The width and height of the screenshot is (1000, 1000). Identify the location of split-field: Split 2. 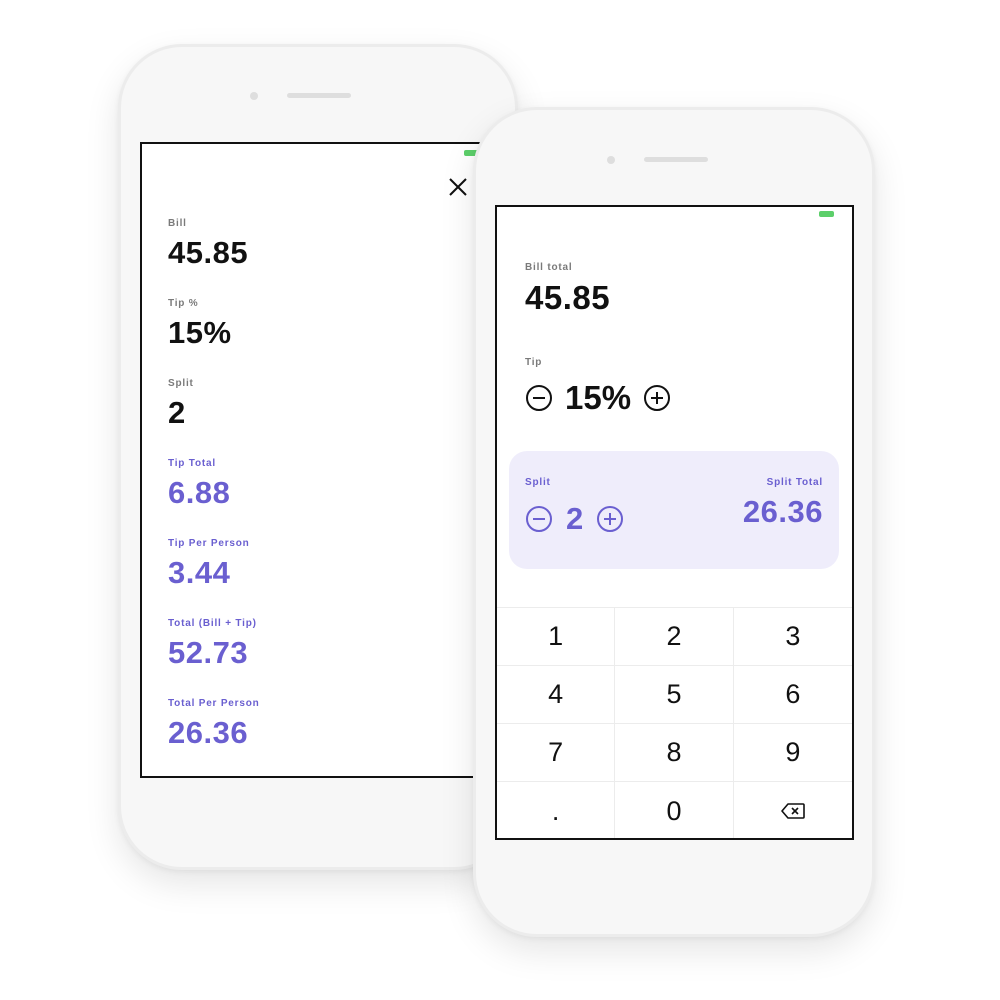
(181, 403).